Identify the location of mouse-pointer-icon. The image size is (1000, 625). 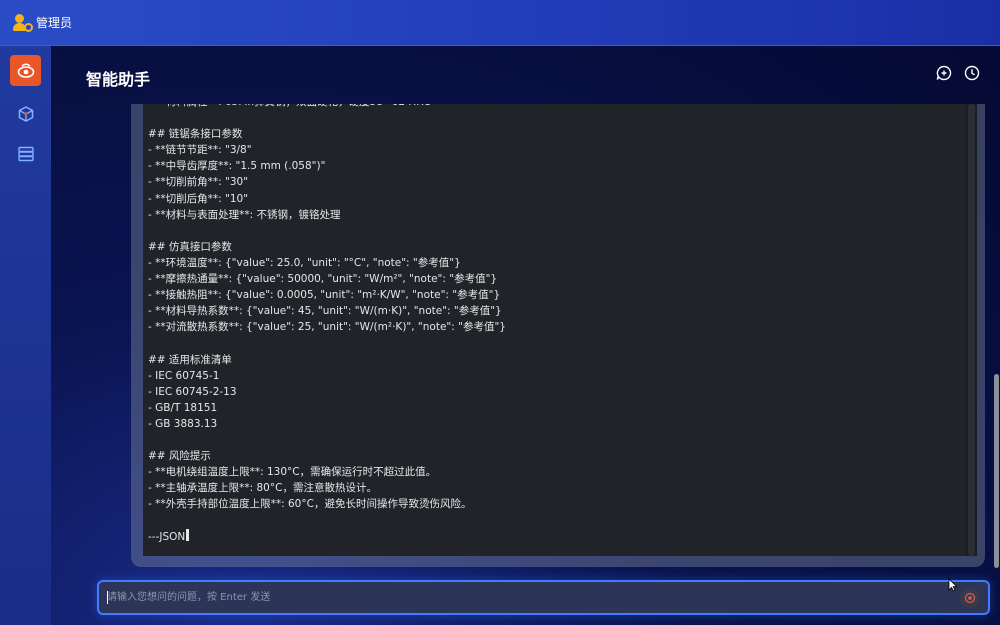
(953, 585).